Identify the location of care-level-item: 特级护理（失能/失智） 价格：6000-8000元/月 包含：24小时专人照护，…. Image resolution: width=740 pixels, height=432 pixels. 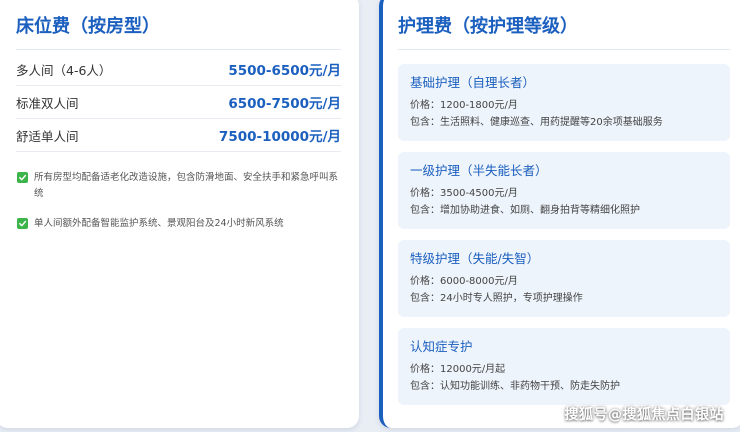
(564, 278).